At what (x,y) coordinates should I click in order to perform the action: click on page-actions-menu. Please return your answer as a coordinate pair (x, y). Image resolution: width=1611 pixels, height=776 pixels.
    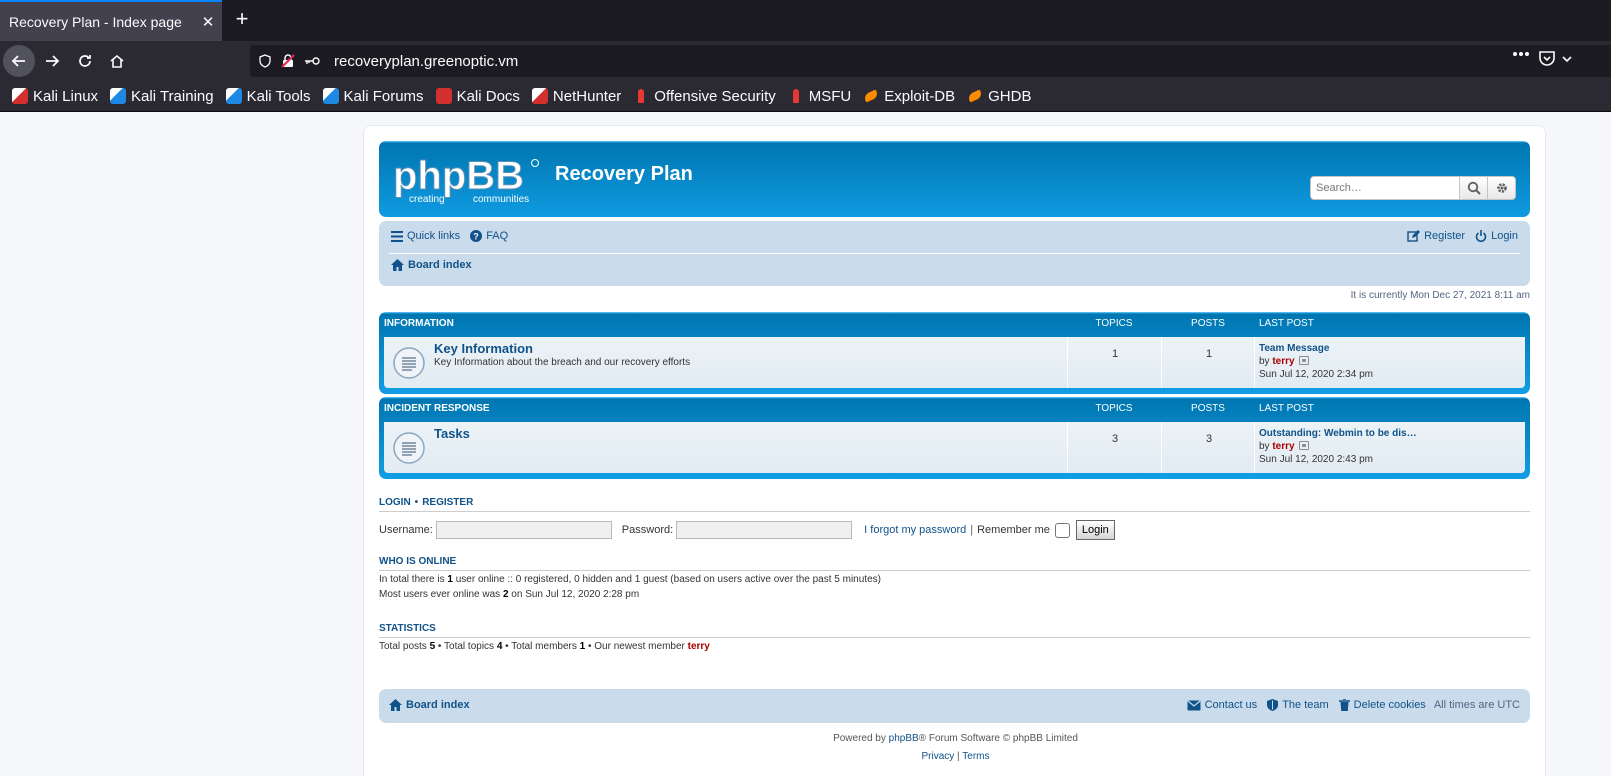
    Looking at the image, I should click on (1521, 54).